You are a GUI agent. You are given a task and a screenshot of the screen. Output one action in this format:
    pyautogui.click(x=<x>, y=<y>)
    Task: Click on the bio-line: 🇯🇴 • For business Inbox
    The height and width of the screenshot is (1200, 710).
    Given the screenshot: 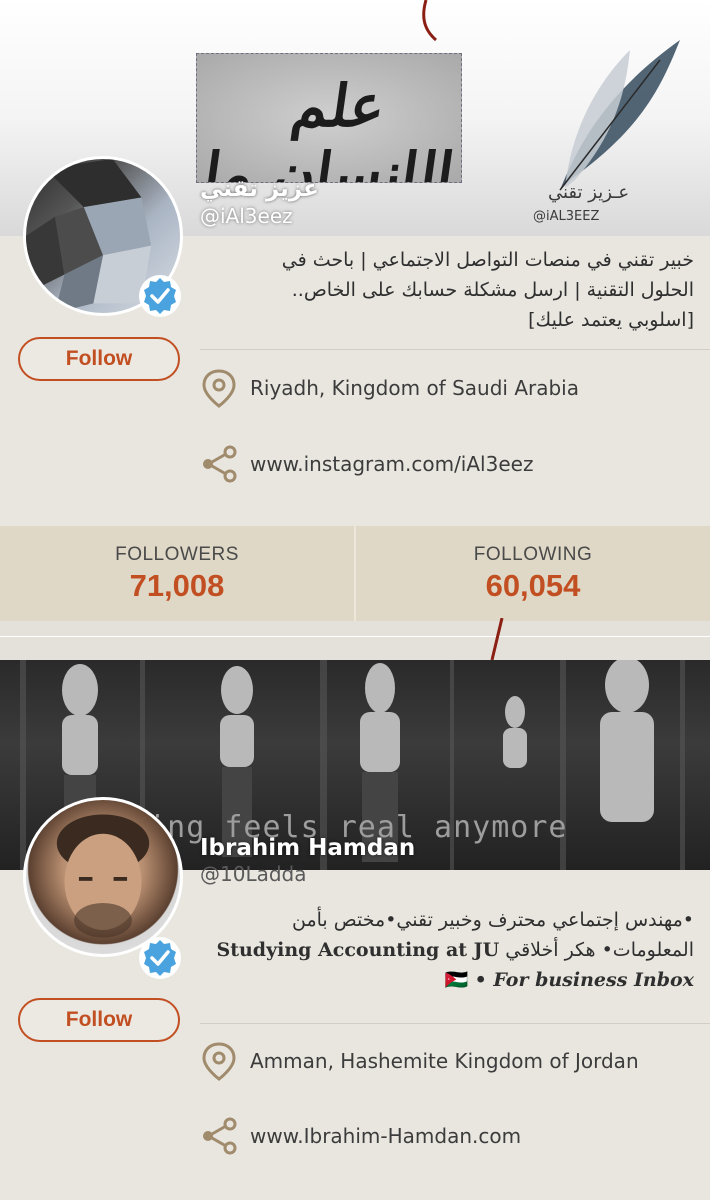 What is the action you would take?
    pyautogui.click(x=447, y=980)
    